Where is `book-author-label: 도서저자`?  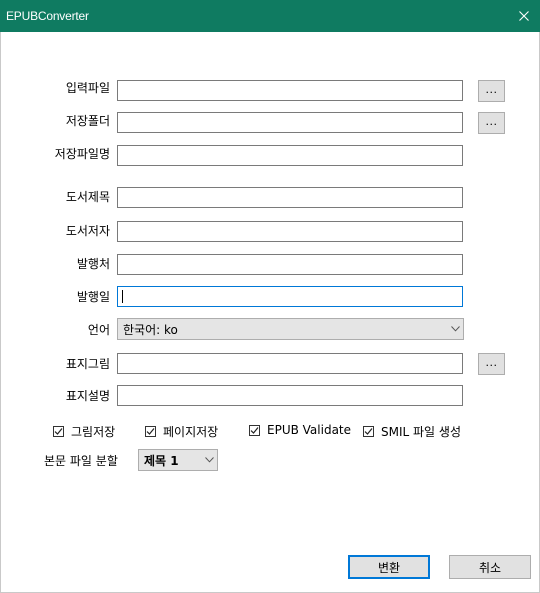 book-author-label: 도서저자 is located at coordinates (87, 231).